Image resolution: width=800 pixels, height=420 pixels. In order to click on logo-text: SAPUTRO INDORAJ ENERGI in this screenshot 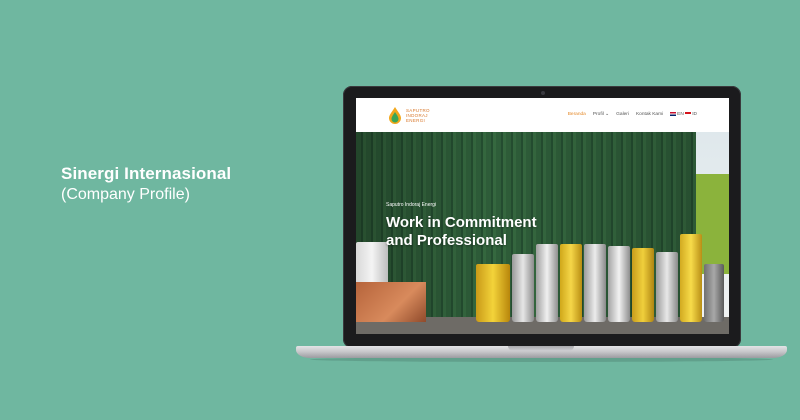, I will do `click(418, 115)`.